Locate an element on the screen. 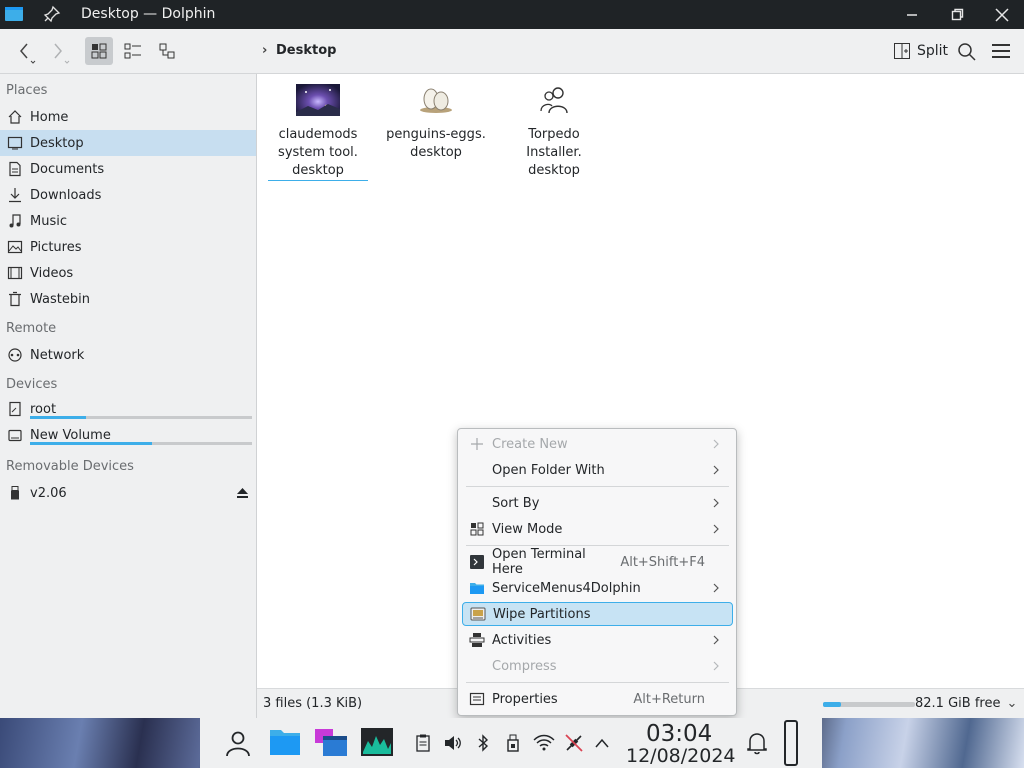 Image resolution: width=1024 pixels, height=768 pixels. file-item: claudemods system tool. desktop is located at coordinates (318, 132).